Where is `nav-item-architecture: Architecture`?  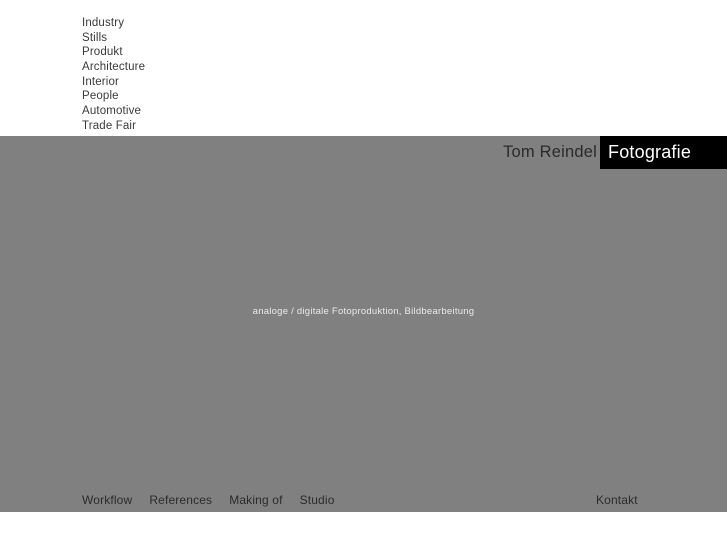
nav-item-architecture: Architecture is located at coordinates (113, 67).